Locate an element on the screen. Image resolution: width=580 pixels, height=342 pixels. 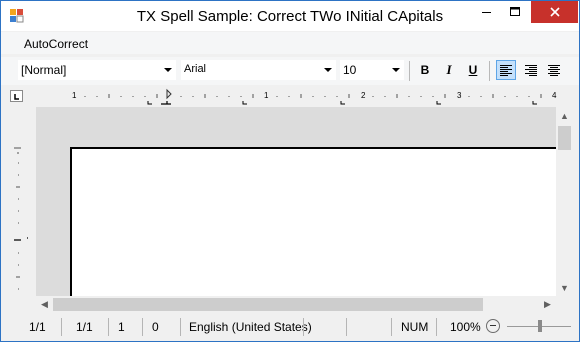
status-zoom: 100% is located at coordinates (465, 327).